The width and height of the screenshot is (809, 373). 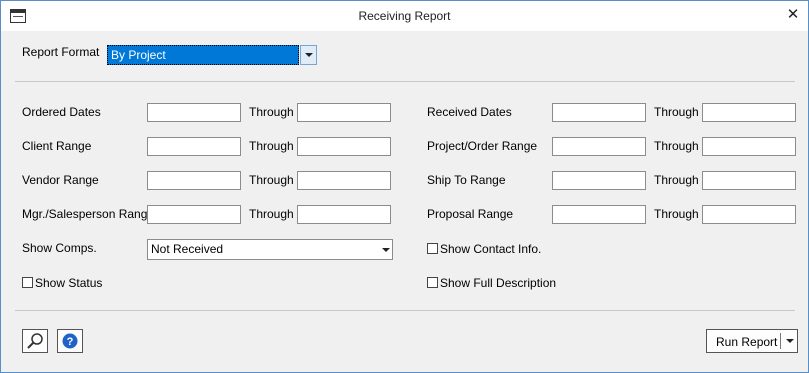 What do you see at coordinates (490, 249) in the screenshot?
I see `show-contact-info-label: Show Contact Info.` at bounding box center [490, 249].